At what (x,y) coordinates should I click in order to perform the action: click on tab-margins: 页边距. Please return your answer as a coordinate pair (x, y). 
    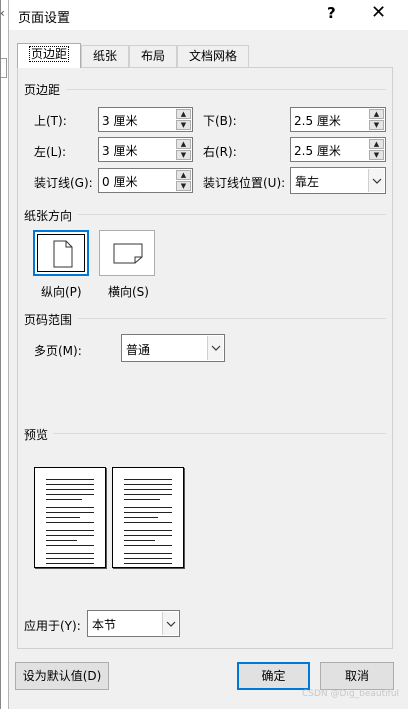
    Looking at the image, I should click on (49, 55).